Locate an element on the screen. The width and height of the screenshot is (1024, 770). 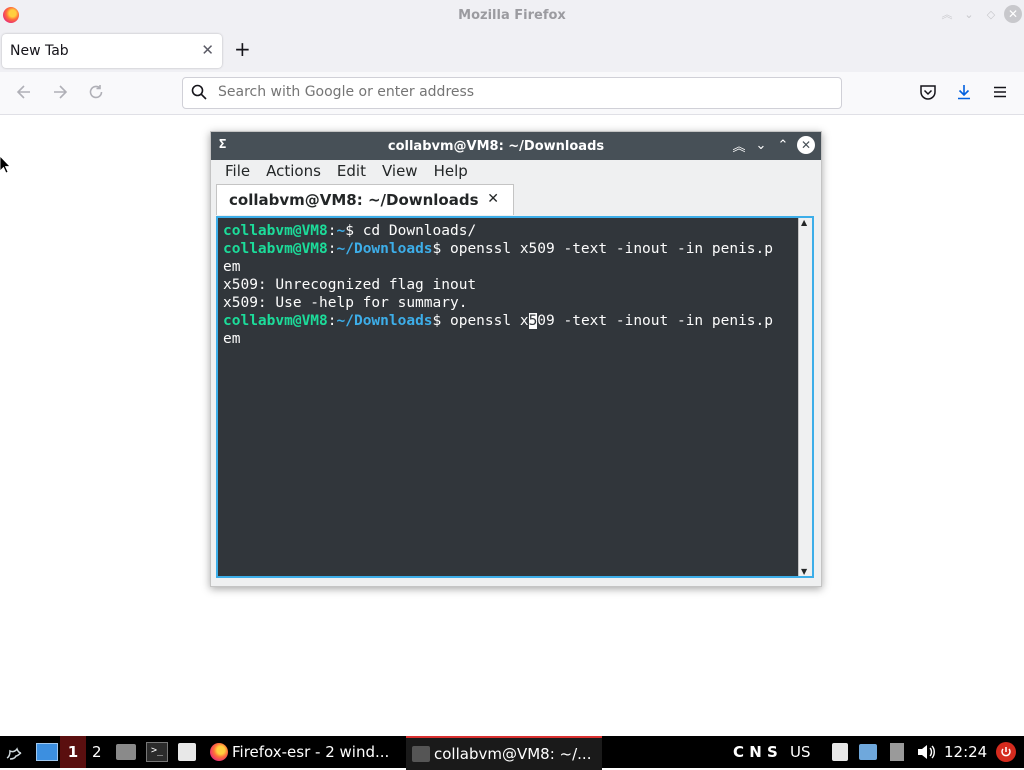
firefox-navbar is located at coordinates (512, 93).